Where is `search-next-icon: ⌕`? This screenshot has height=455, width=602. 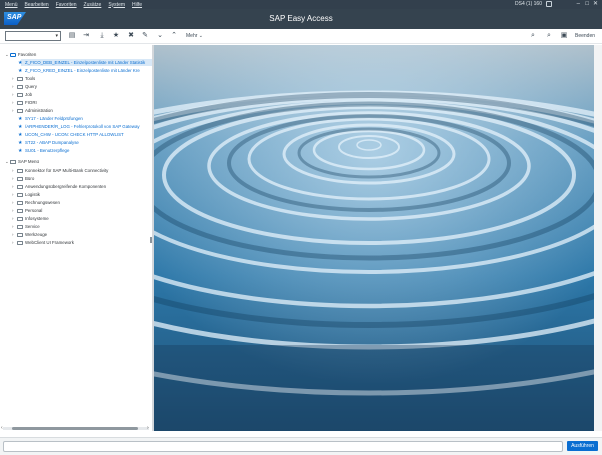
search-next-icon: ⌕ is located at coordinates (549, 36).